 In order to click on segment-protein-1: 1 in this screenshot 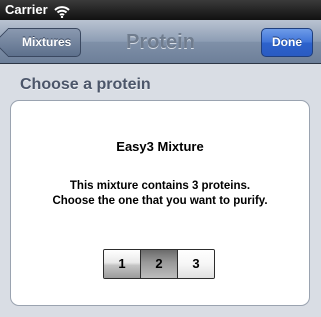, I will do `click(122, 264)`.